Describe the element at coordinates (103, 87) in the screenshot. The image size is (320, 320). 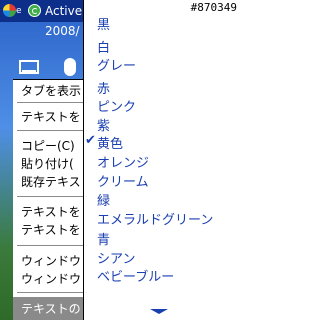
I see `color-item-red: 赤` at that location.